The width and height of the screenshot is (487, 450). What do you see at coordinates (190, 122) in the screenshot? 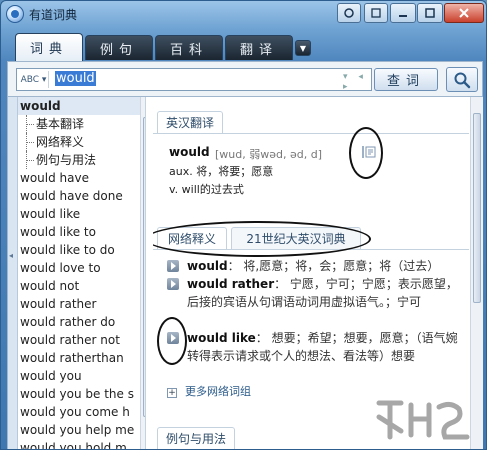
I see `section-basic-title: 英汉翻译` at bounding box center [190, 122].